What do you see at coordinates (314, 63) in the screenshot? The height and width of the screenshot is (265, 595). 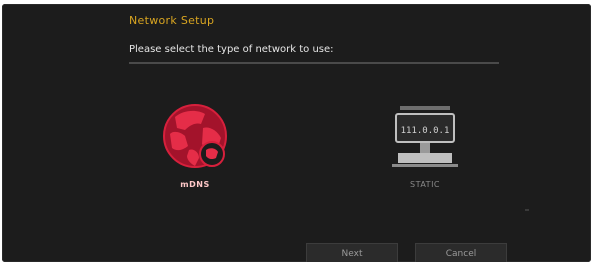 I see `header-divider` at bounding box center [314, 63].